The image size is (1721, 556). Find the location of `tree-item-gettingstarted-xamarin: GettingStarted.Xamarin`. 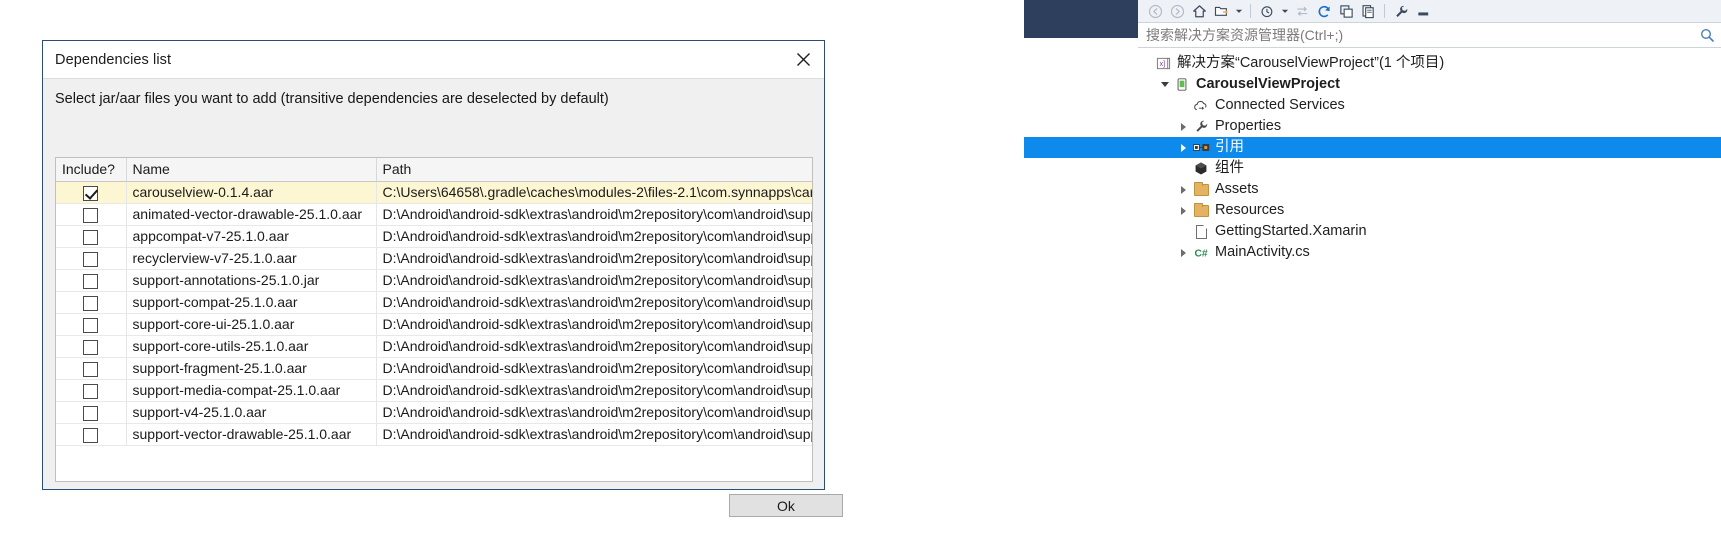

tree-item-gettingstarted-xamarin: GettingStarted.Xamarin is located at coordinates (1372, 231).